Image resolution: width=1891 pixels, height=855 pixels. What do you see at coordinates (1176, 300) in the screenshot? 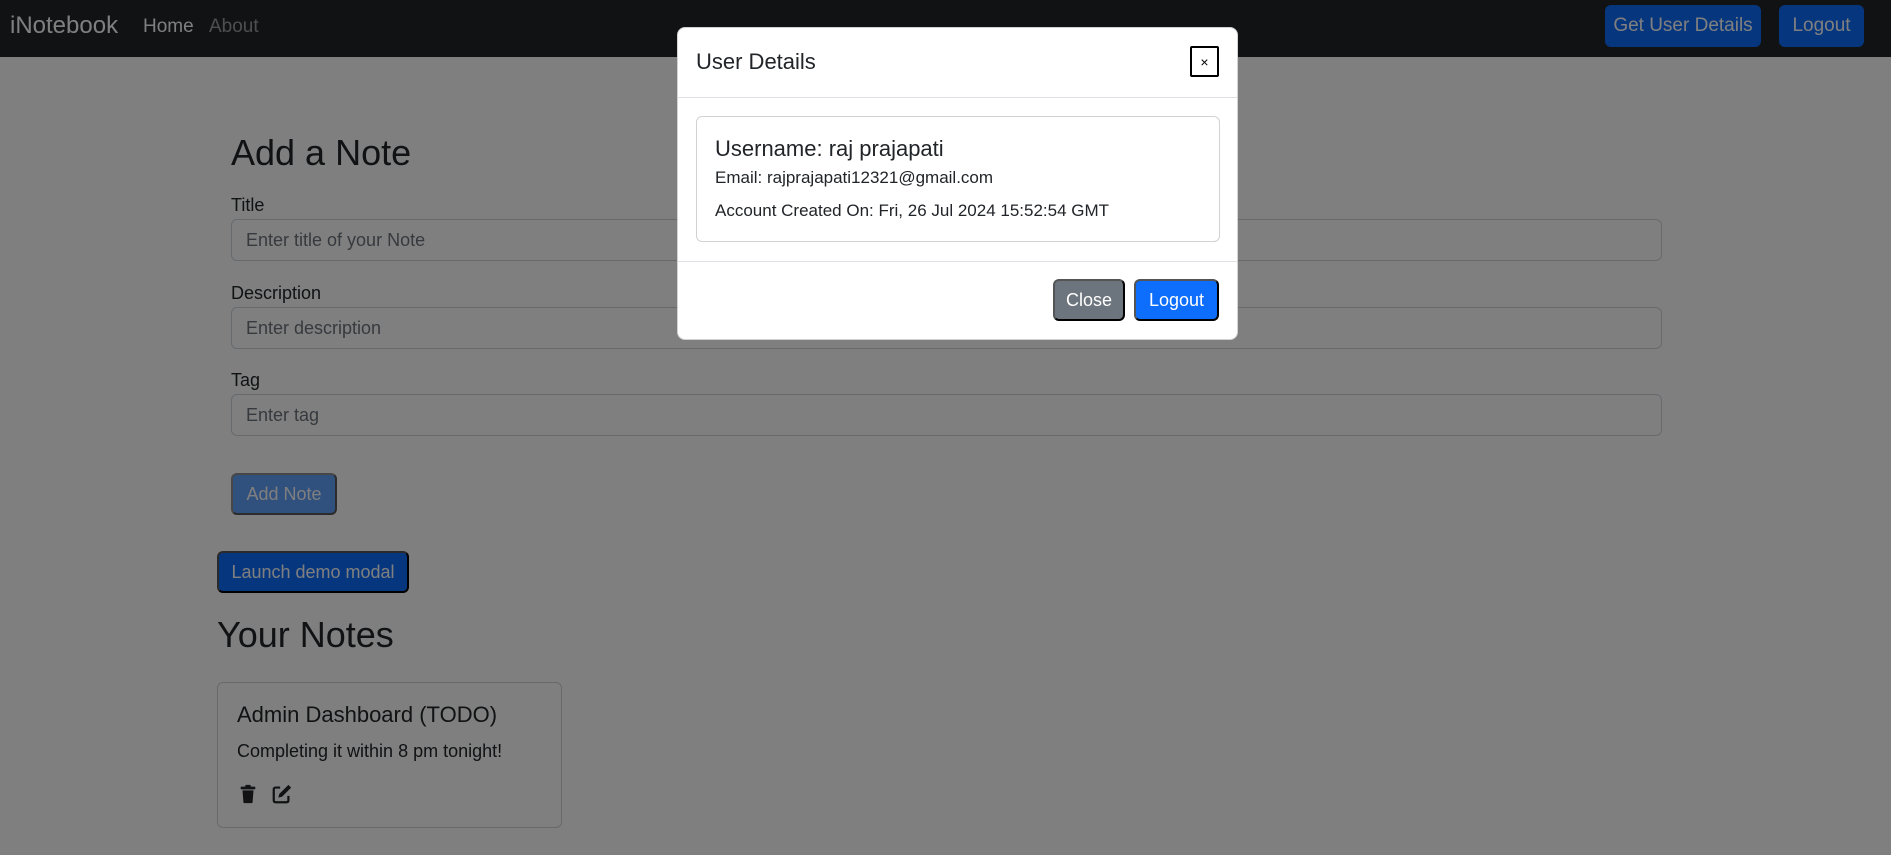
I see `modal-logout-button: Logout` at bounding box center [1176, 300].